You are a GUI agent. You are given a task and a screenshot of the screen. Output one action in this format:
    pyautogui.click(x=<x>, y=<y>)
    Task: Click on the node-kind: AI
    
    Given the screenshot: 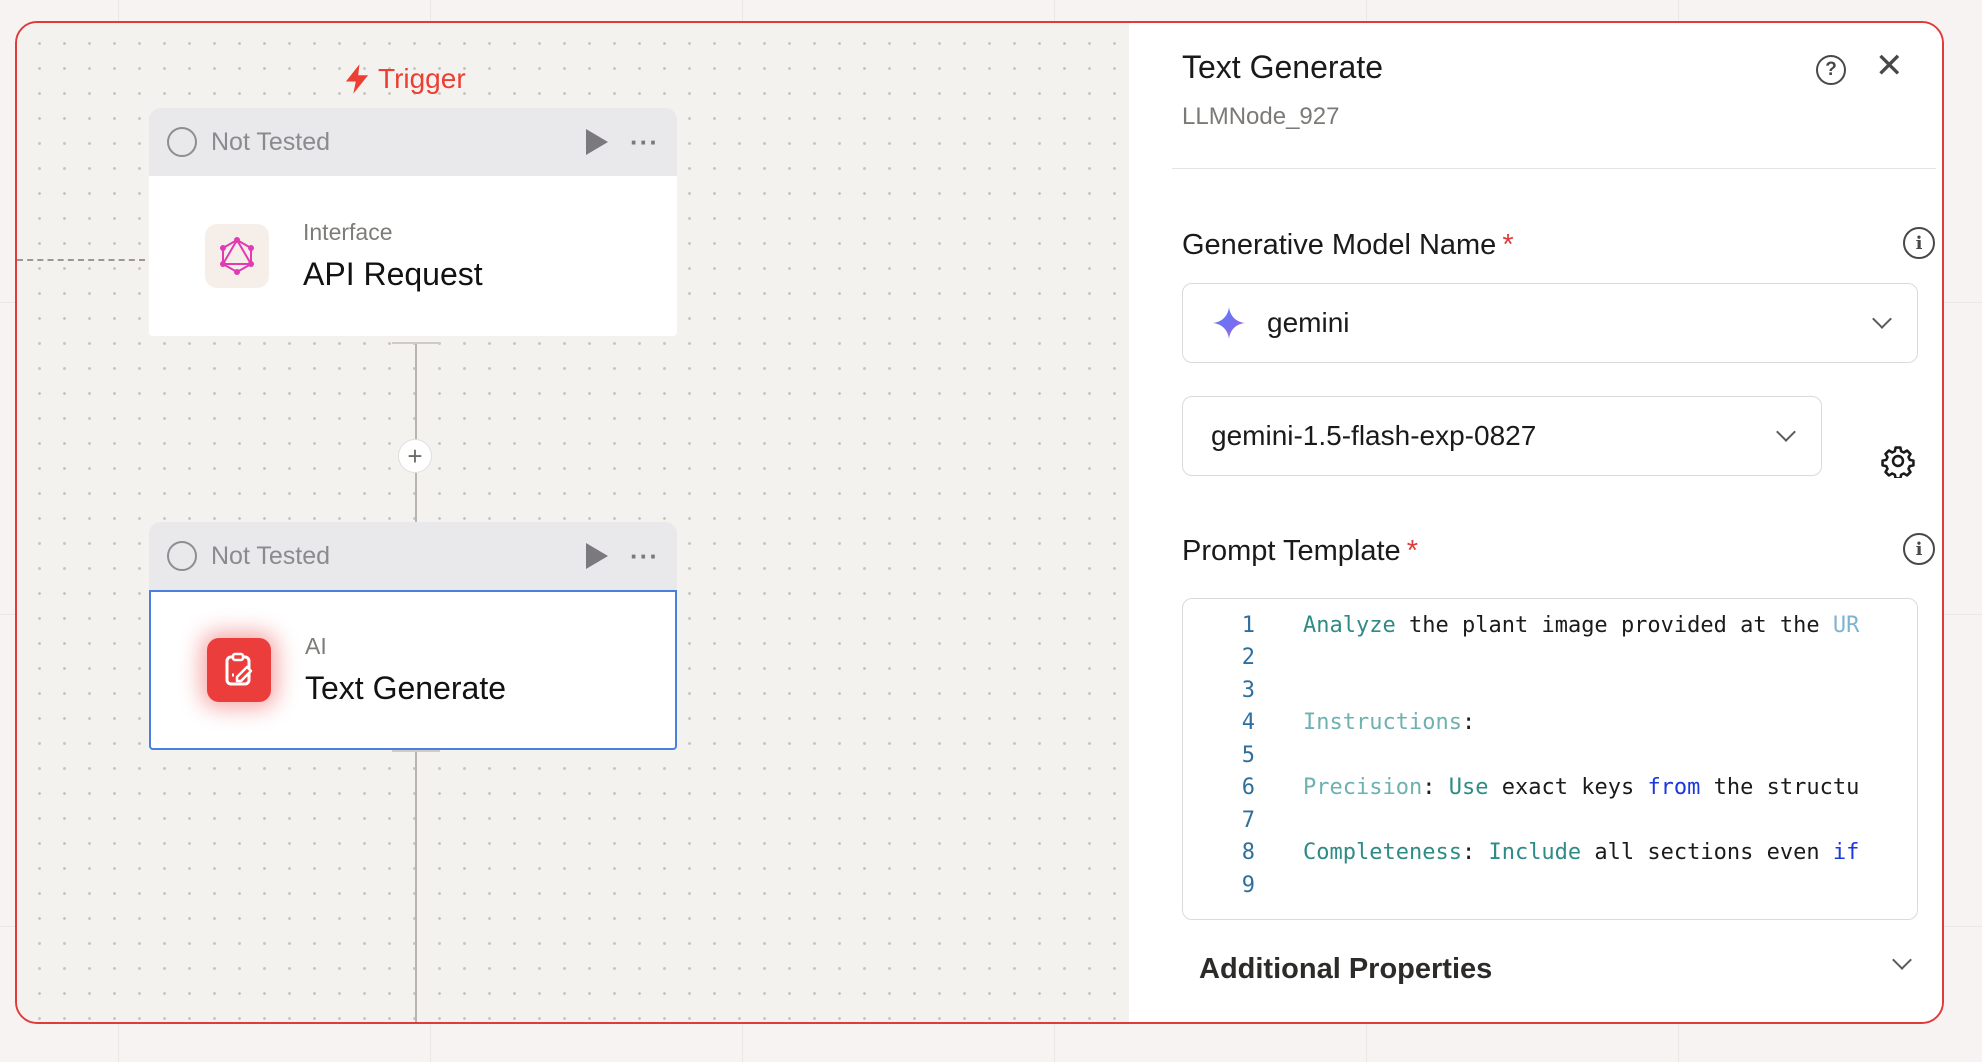 What is the action you would take?
    pyautogui.click(x=316, y=646)
    